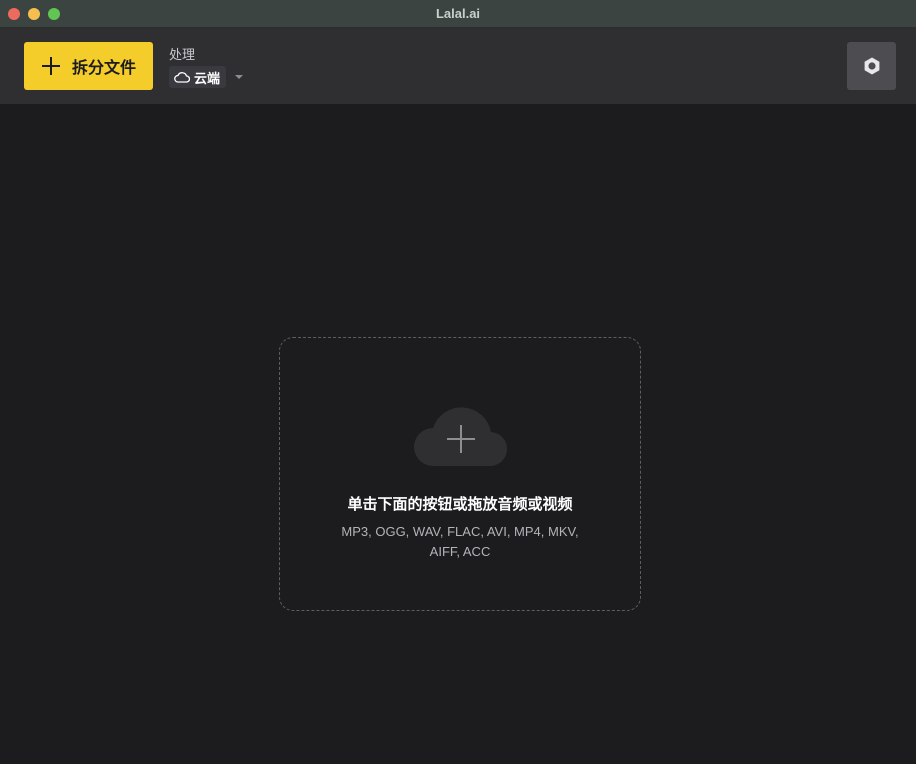 This screenshot has width=916, height=764. I want to click on gear-icon, so click(871, 66).